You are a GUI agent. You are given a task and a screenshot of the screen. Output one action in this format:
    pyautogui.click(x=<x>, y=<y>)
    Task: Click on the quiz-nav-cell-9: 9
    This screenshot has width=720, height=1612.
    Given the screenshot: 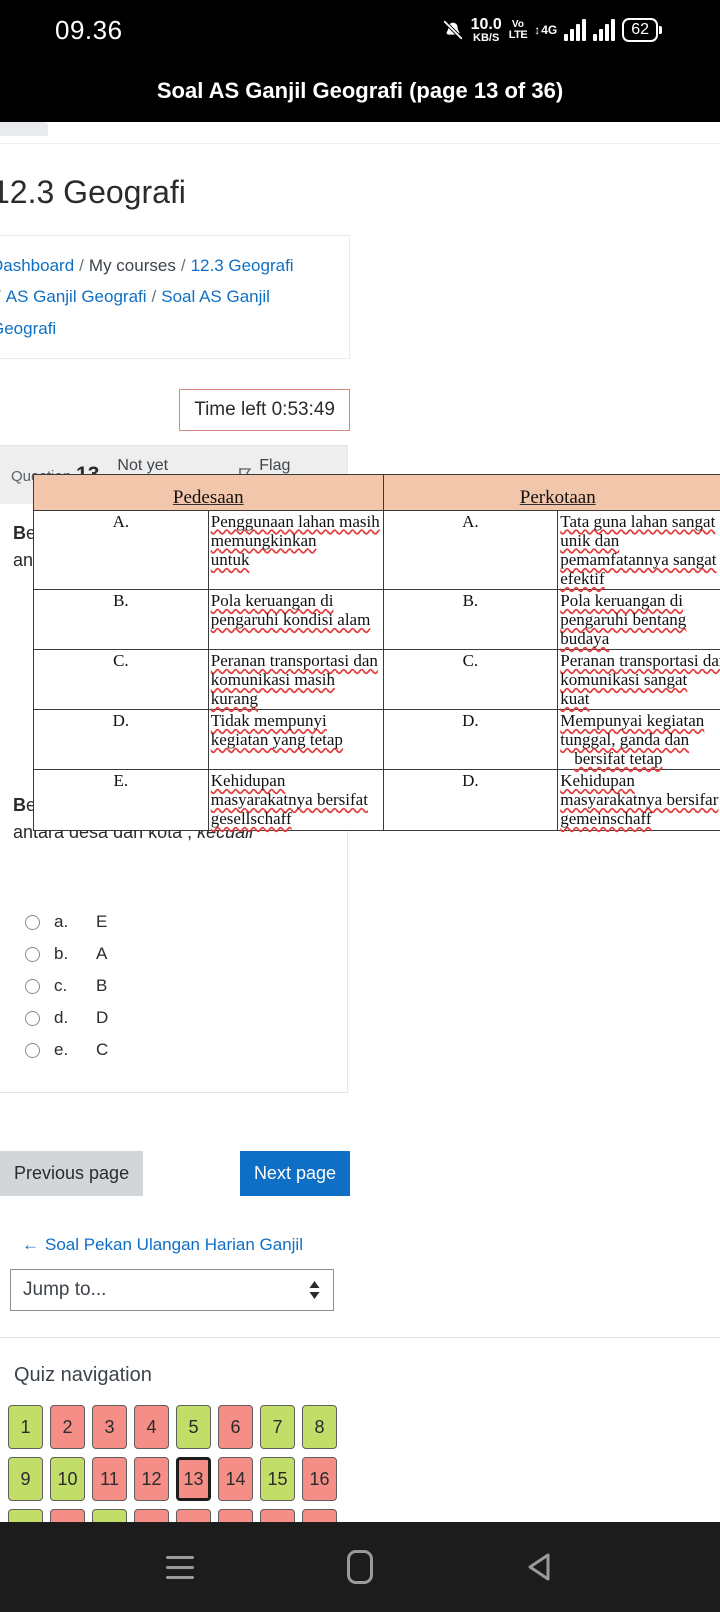 What is the action you would take?
    pyautogui.click(x=25, y=1479)
    